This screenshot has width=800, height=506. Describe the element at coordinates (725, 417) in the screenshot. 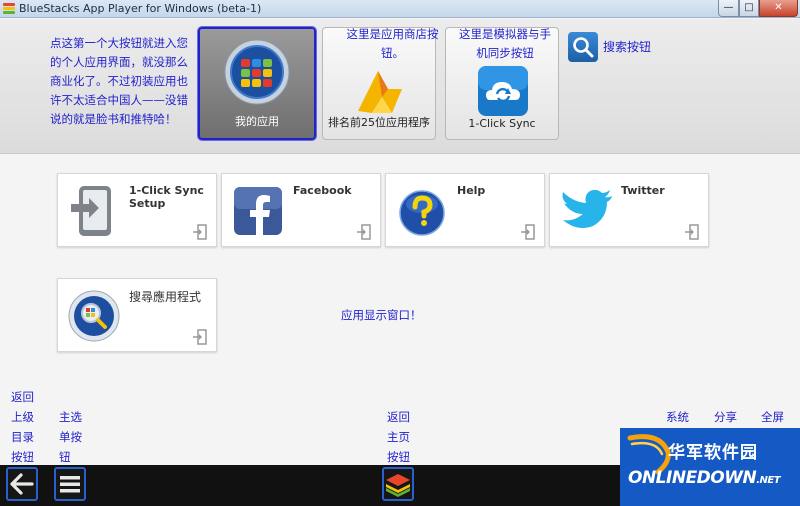

I see `annotation-share: 分享` at that location.